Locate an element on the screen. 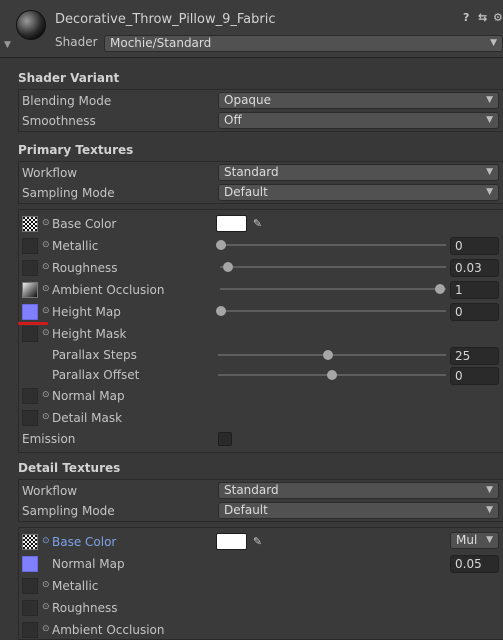 The height and width of the screenshot is (640, 503). metallic-slider-track is located at coordinates (333, 245).